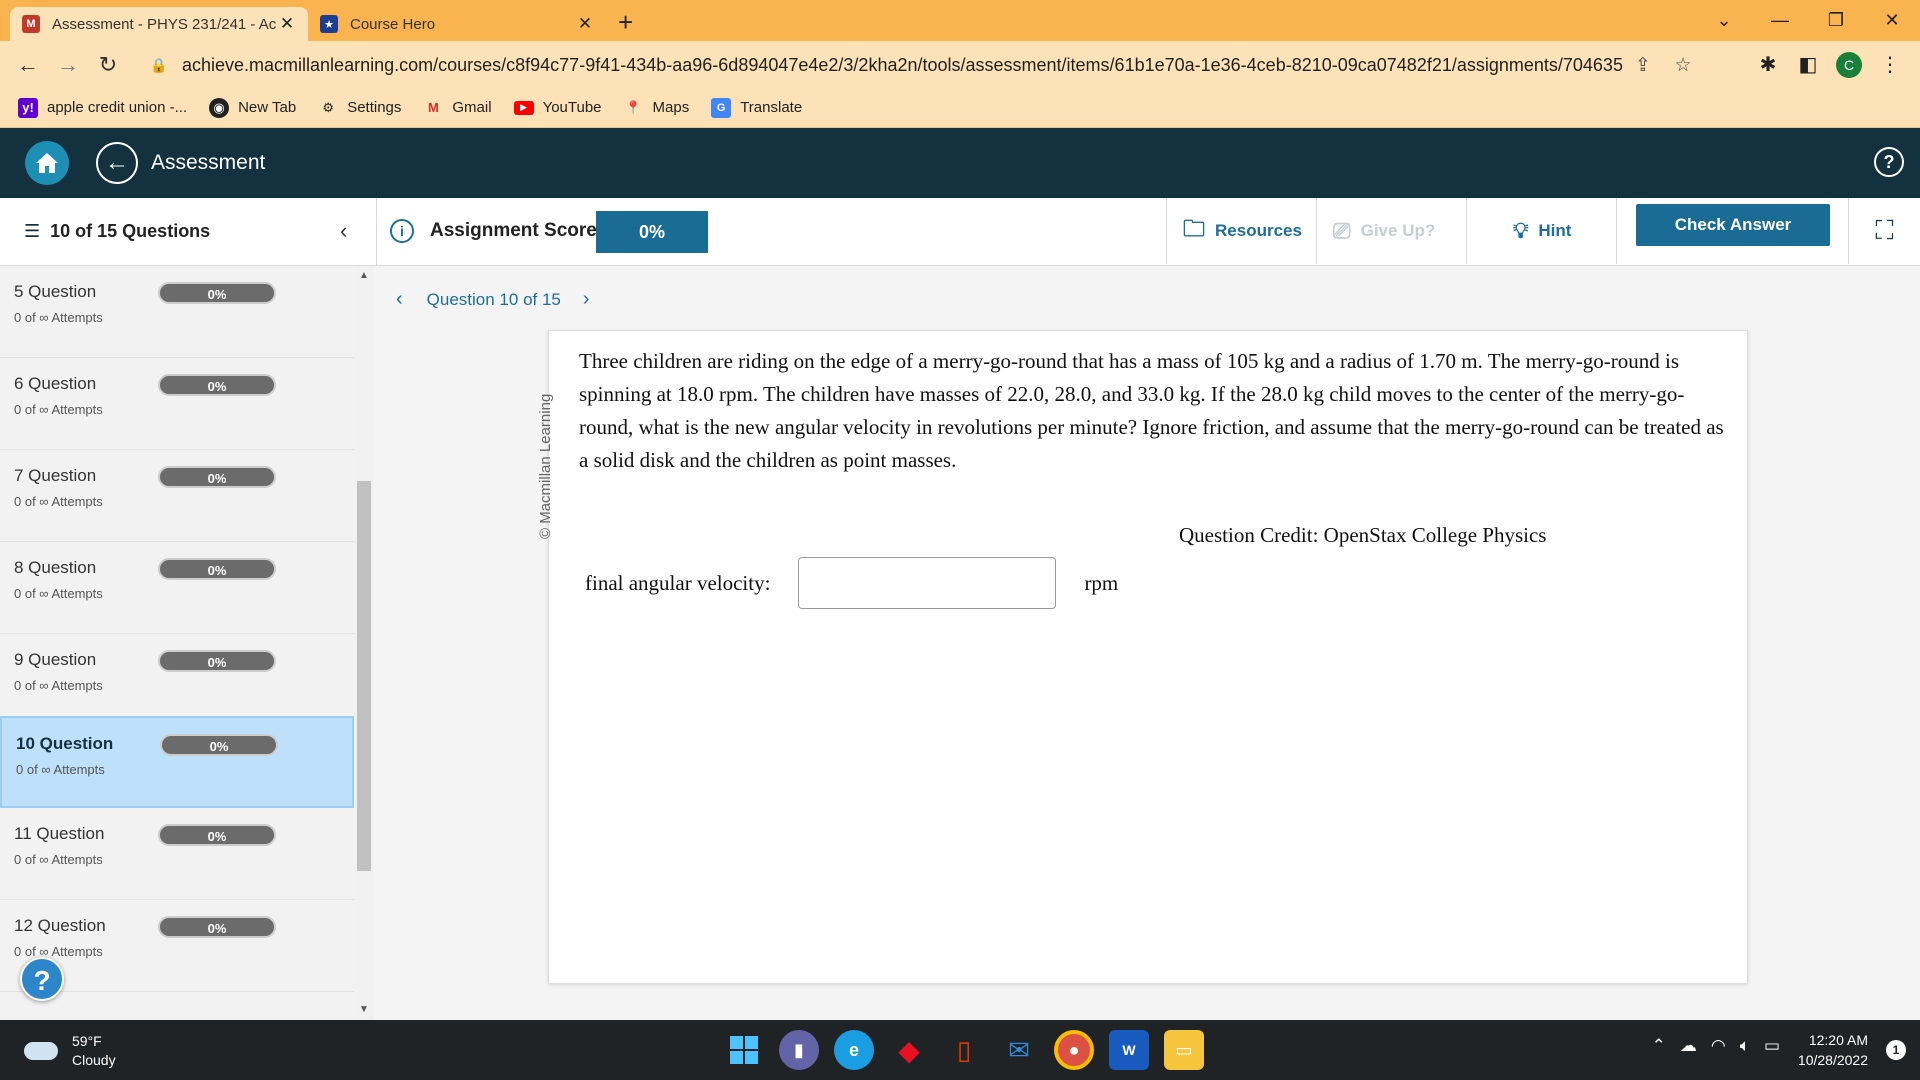  I want to click on notification-badge: 1, so click(1896, 1050).